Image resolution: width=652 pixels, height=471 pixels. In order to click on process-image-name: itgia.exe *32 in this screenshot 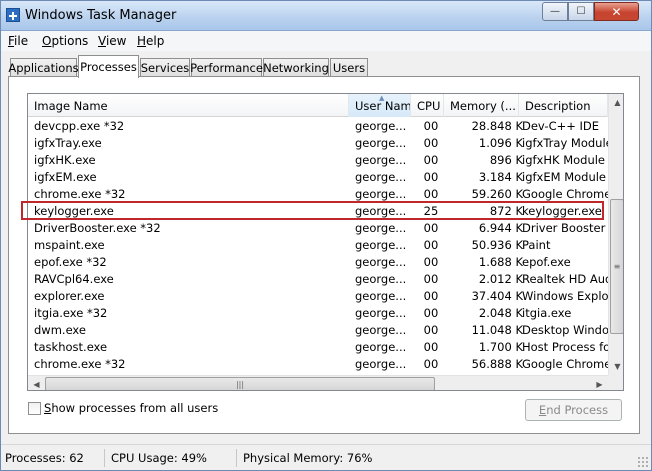, I will do `click(71, 313)`.